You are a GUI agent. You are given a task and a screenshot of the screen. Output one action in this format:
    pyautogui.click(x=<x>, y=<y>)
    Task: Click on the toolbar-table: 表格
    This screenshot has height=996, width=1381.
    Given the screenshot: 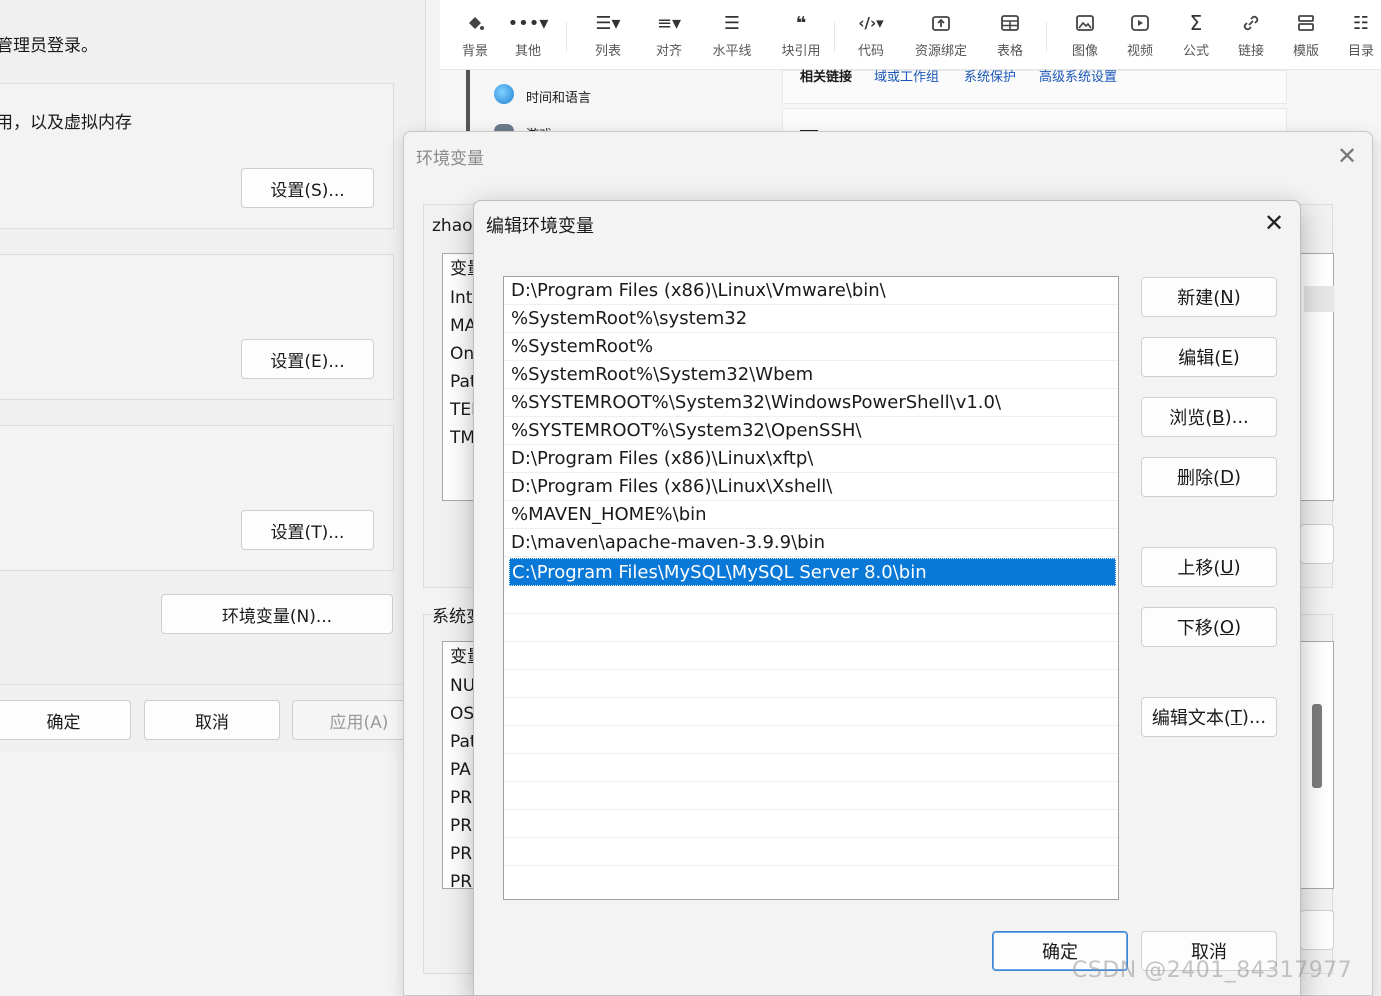 What is the action you would take?
    pyautogui.click(x=1010, y=38)
    